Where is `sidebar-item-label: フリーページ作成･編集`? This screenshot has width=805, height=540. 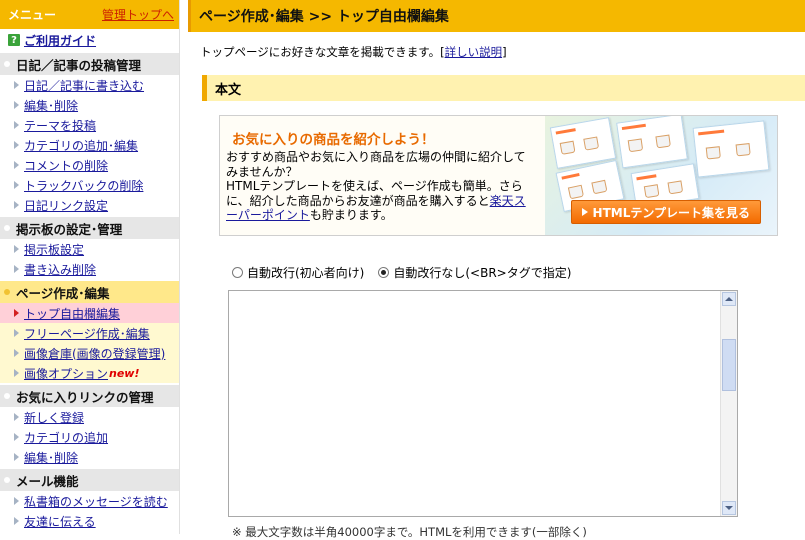 sidebar-item-label: フリーページ作成･編集 is located at coordinates (87, 333).